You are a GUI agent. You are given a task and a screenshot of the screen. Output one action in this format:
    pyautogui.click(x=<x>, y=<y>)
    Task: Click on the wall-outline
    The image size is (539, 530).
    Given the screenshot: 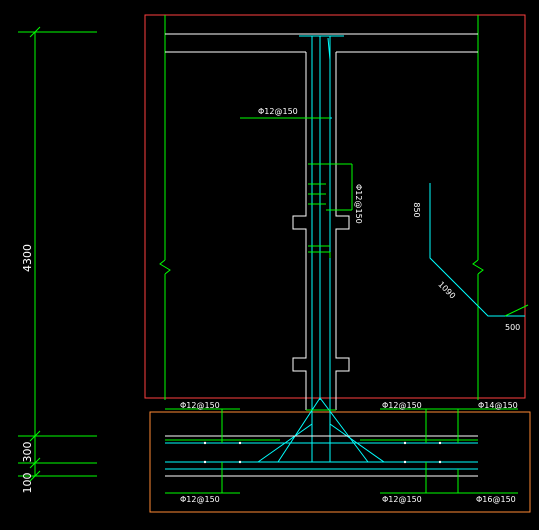 What is the action you would take?
    pyautogui.click(x=321, y=231)
    